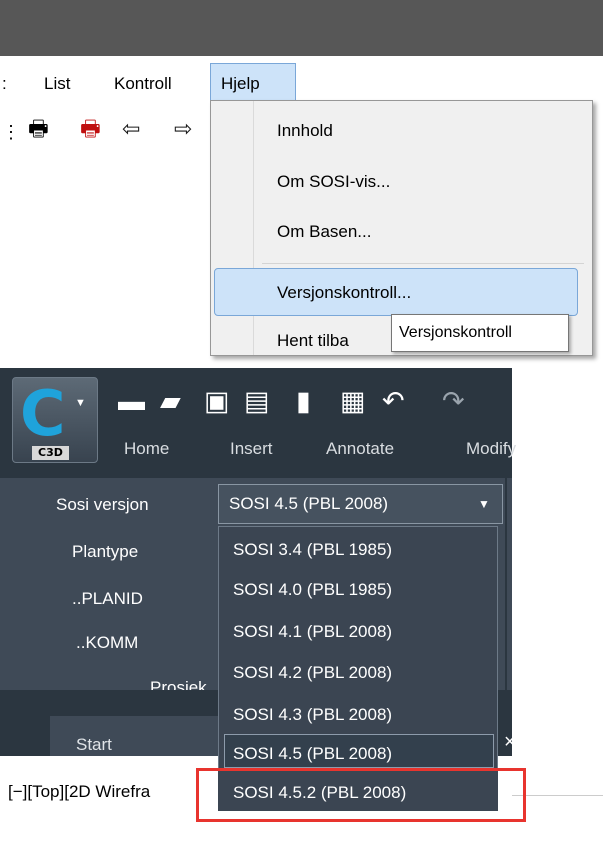  What do you see at coordinates (309, 503) in the screenshot?
I see `sosi-version-selected: SOSI 4.5 (PBL 2008)` at bounding box center [309, 503].